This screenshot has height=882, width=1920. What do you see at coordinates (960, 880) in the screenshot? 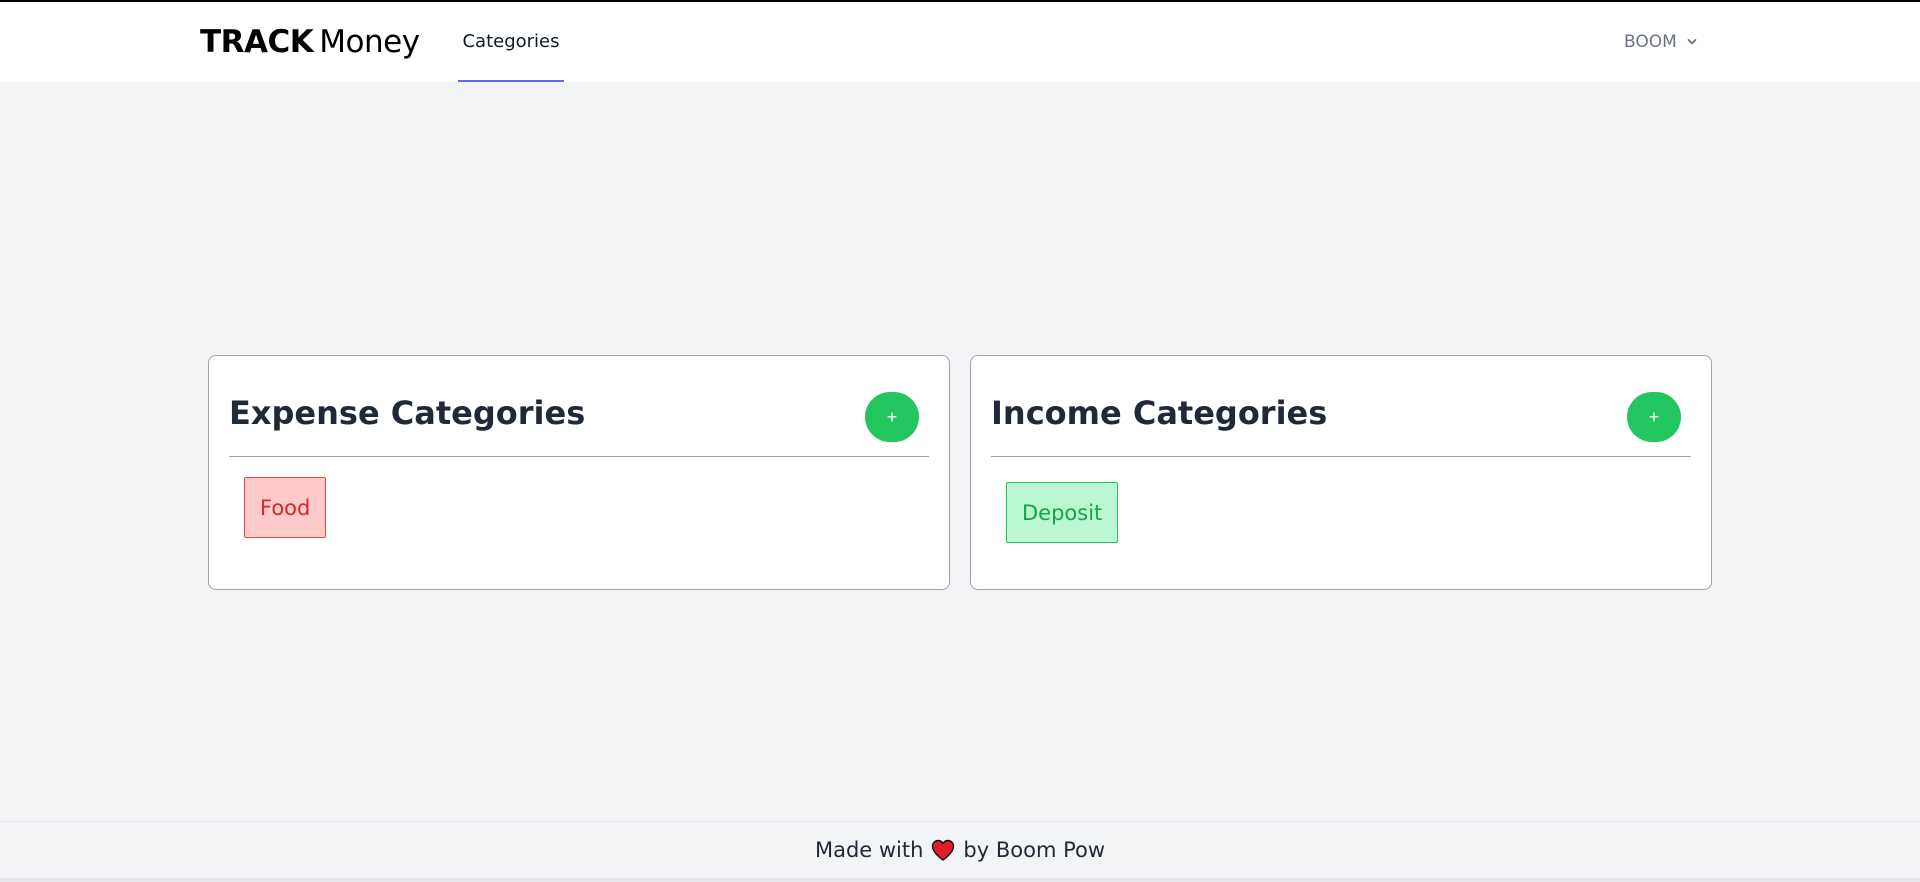
I see `bottom-scrollbar-track` at bounding box center [960, 880].